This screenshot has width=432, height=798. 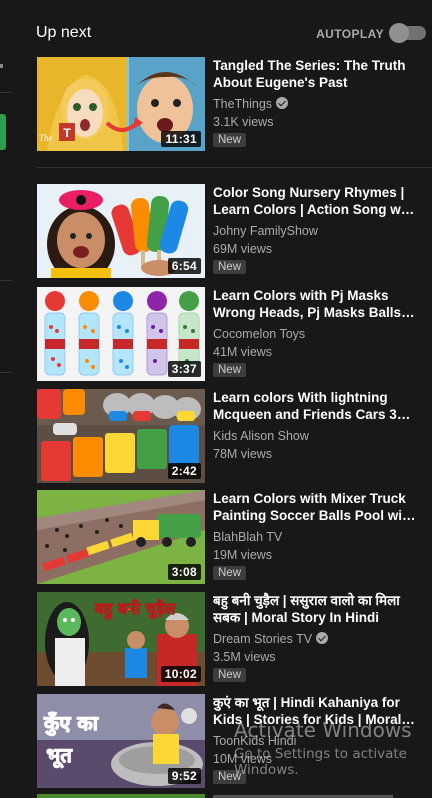 I want to click on thumbnail-text: The, so click(x=46, y=138).